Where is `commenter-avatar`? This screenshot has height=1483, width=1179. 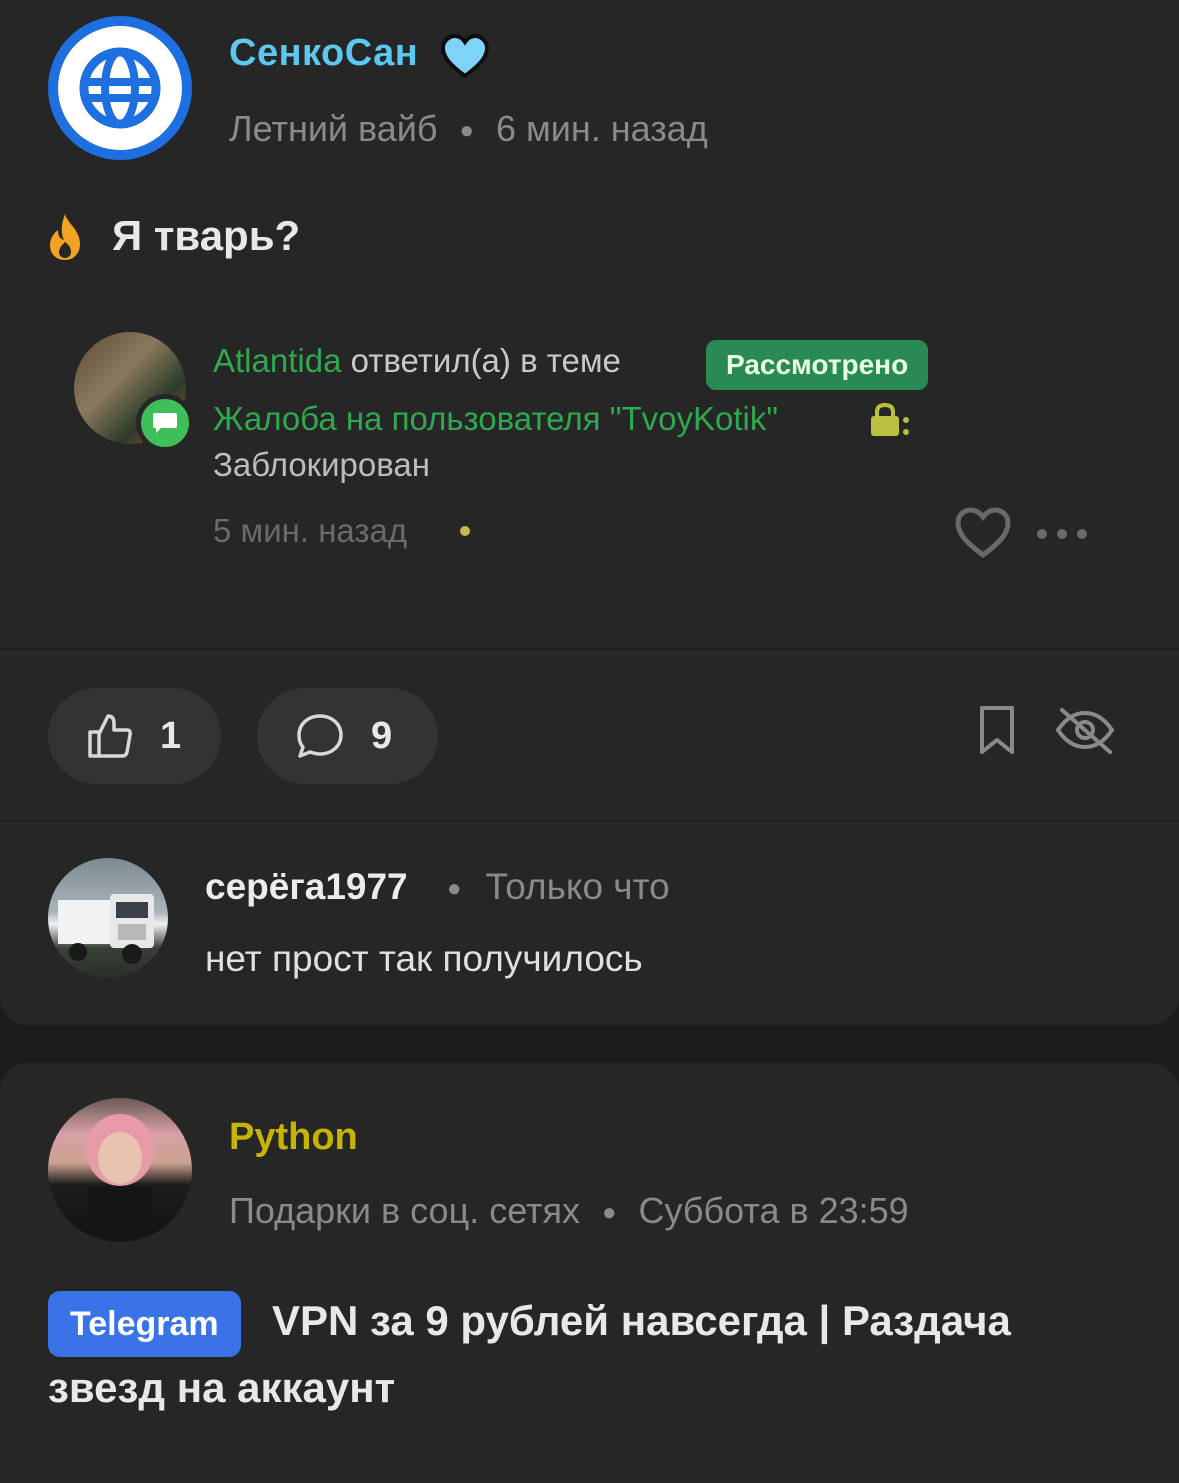
commenter-avatar is located at coordinates (108, 918).